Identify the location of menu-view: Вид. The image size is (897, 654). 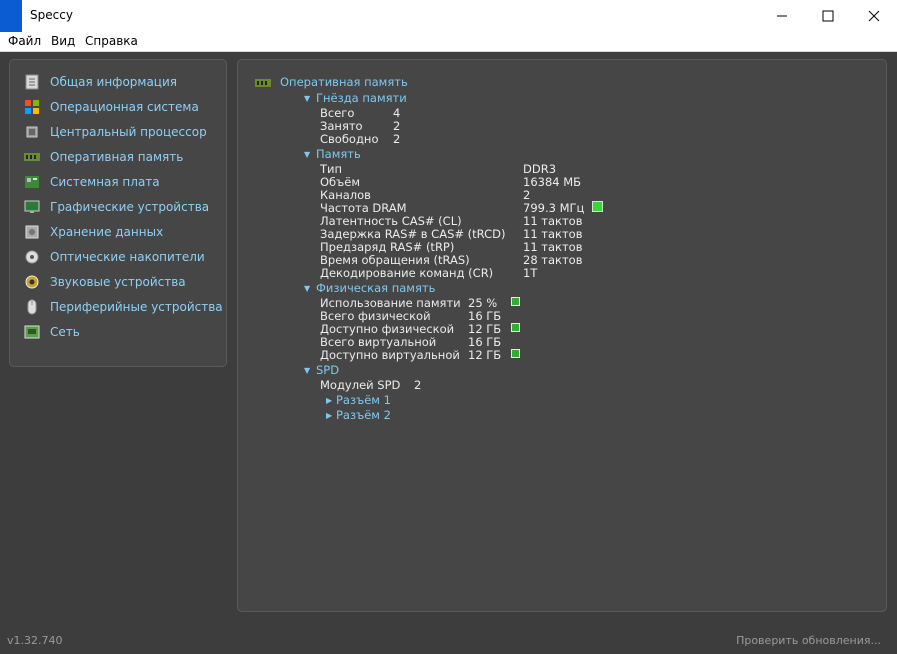
(63, 41).